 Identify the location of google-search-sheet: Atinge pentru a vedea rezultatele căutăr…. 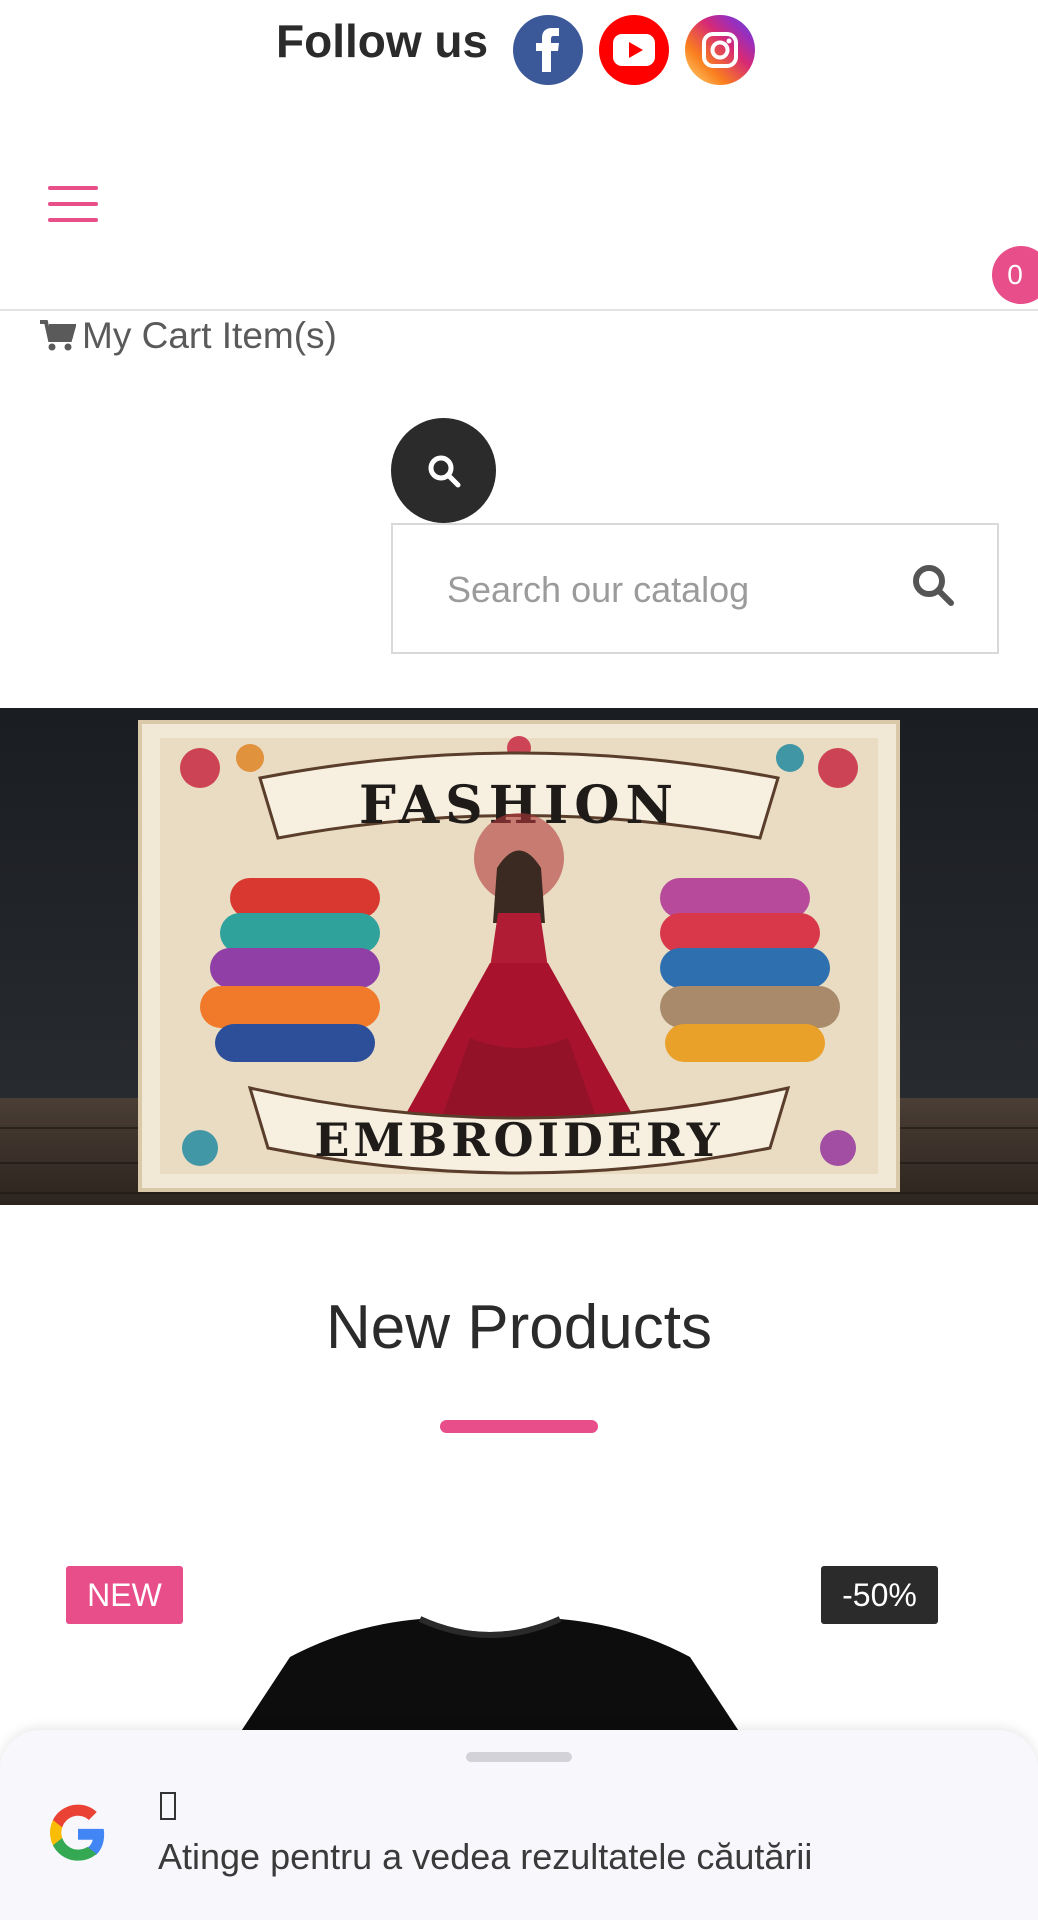
(519, 1825).